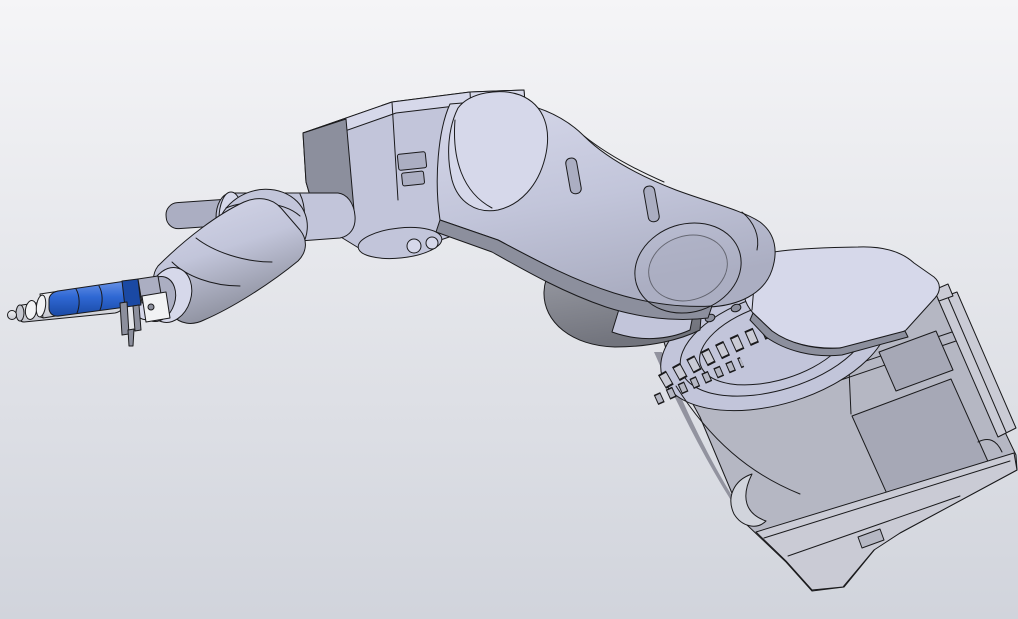 This screenshot has width=1018, height=619. Describe the element at coordinates (432, 243) in the screenshot. I see `elbow-pin2` at that location.